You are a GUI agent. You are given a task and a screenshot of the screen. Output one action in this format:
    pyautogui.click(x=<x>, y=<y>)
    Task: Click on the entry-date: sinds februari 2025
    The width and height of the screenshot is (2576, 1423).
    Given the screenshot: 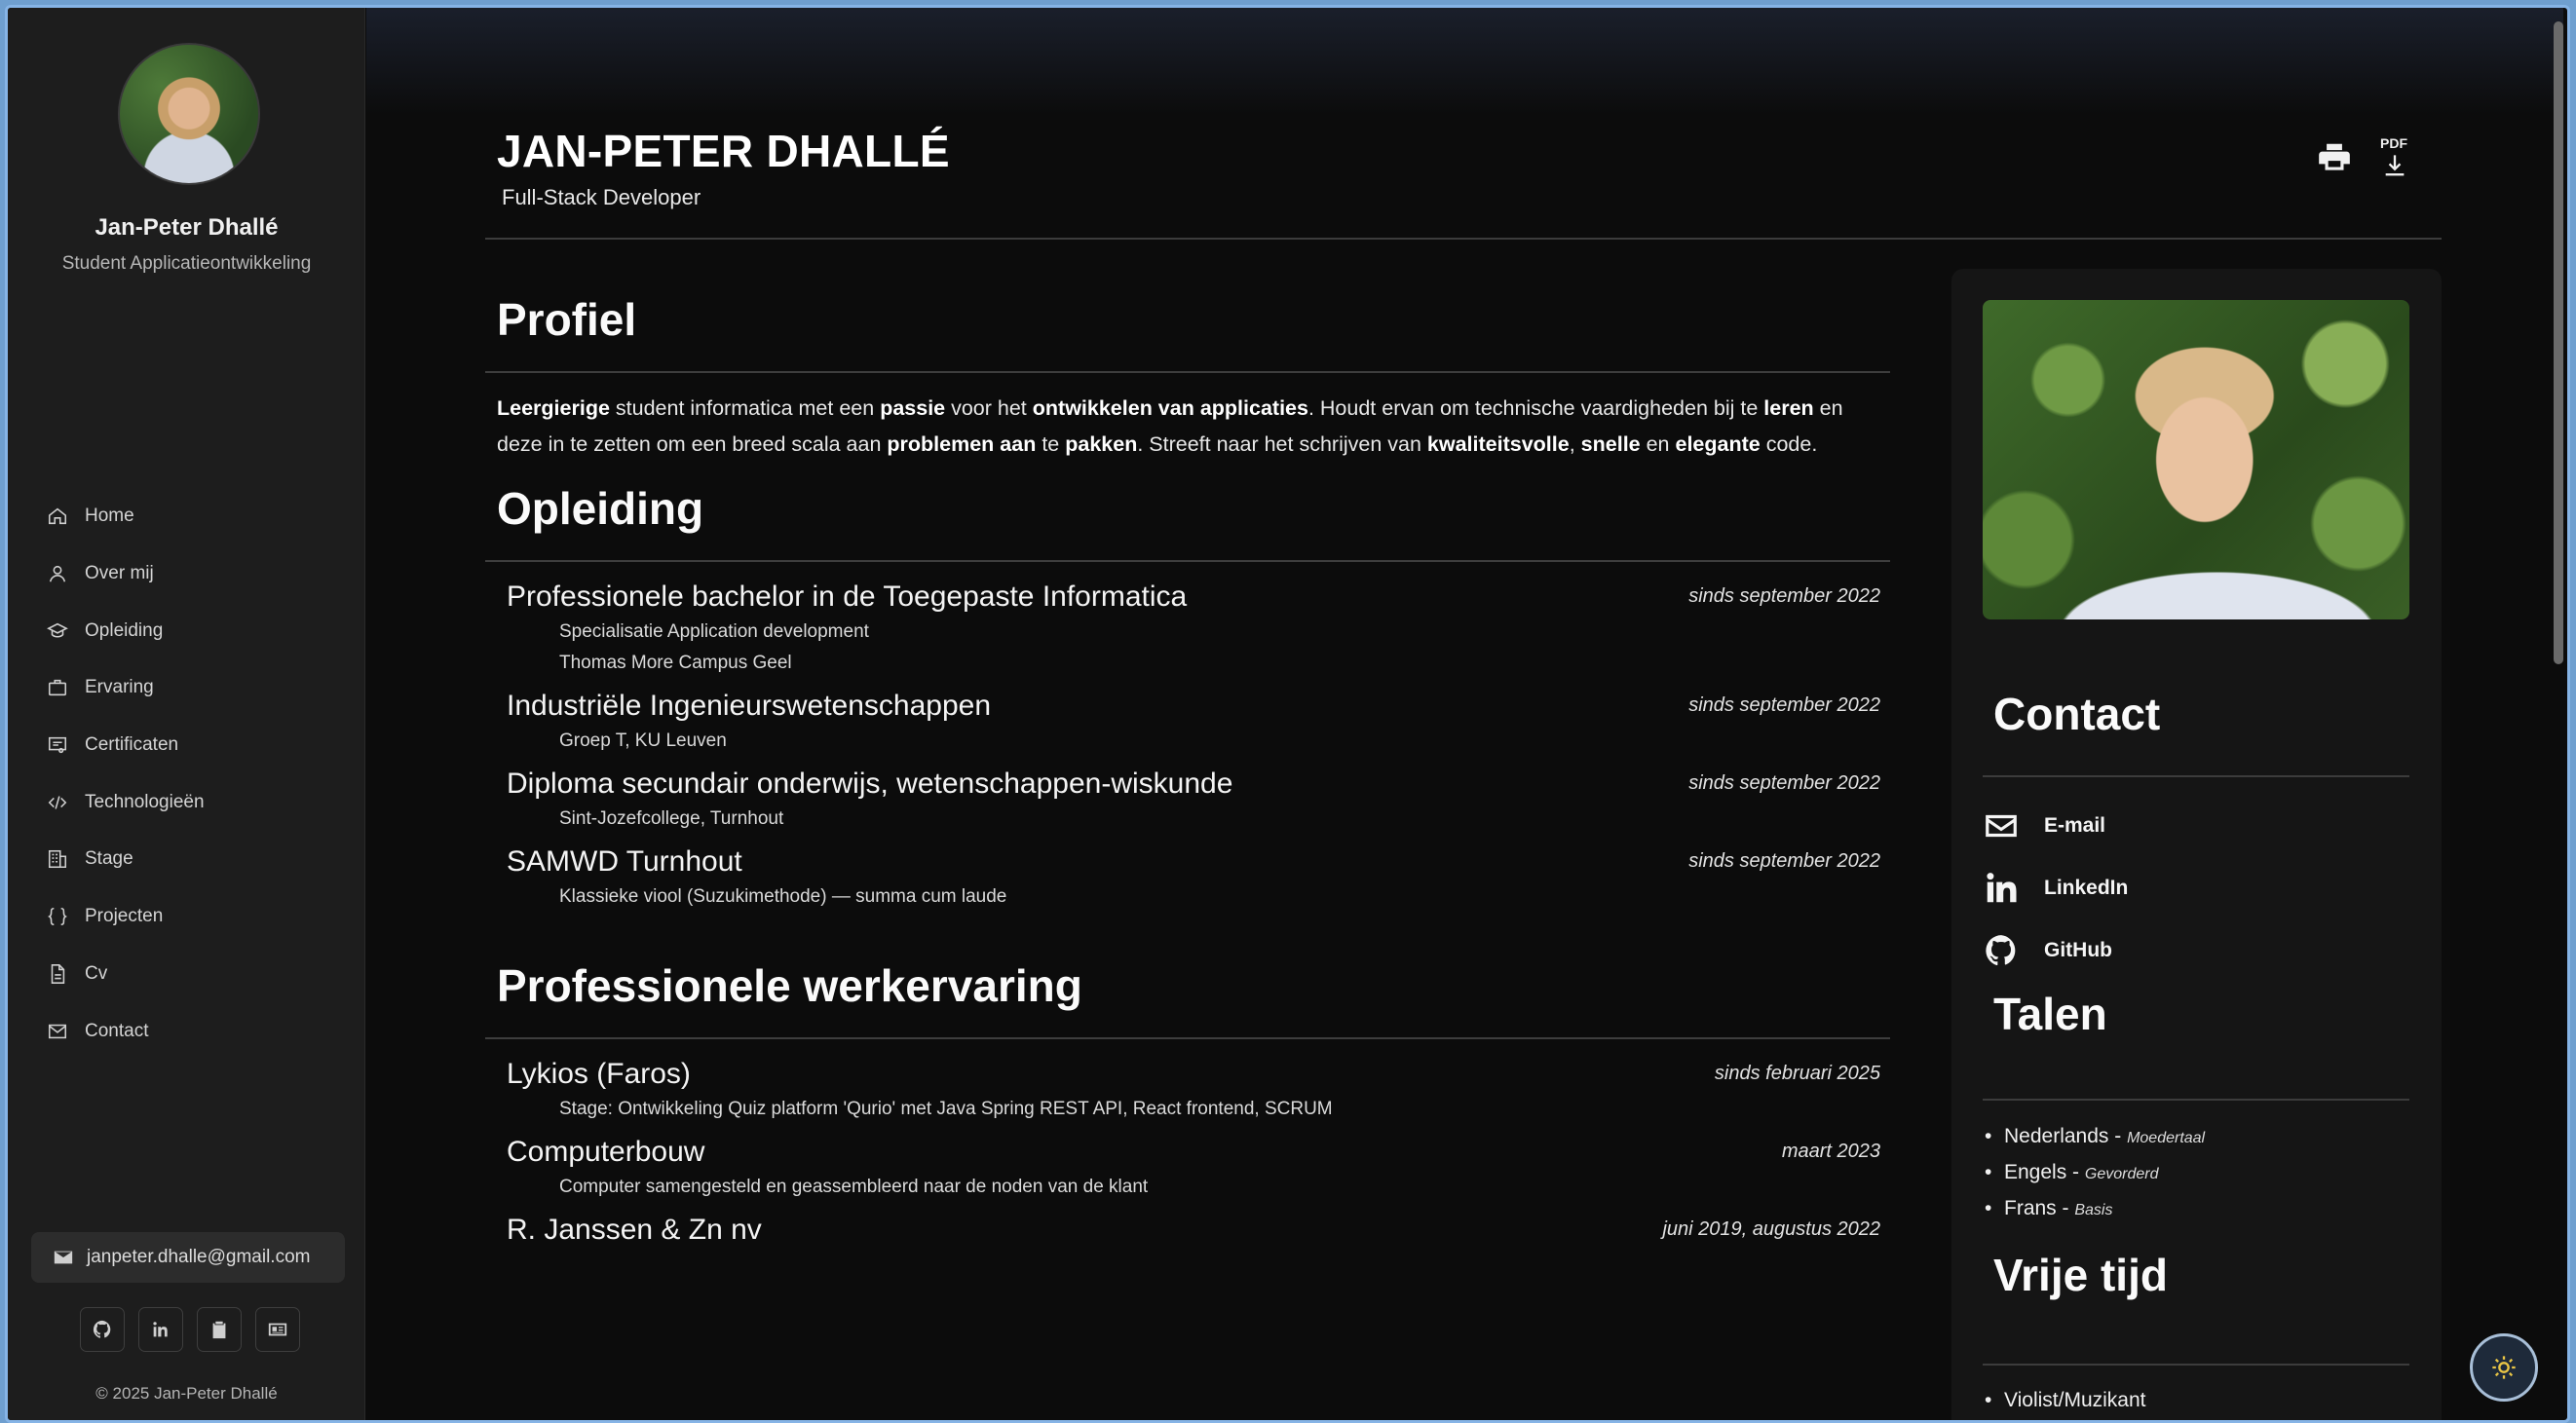 What is the action you would take?
    pyautogui.click(x=1797, y=1073)
    